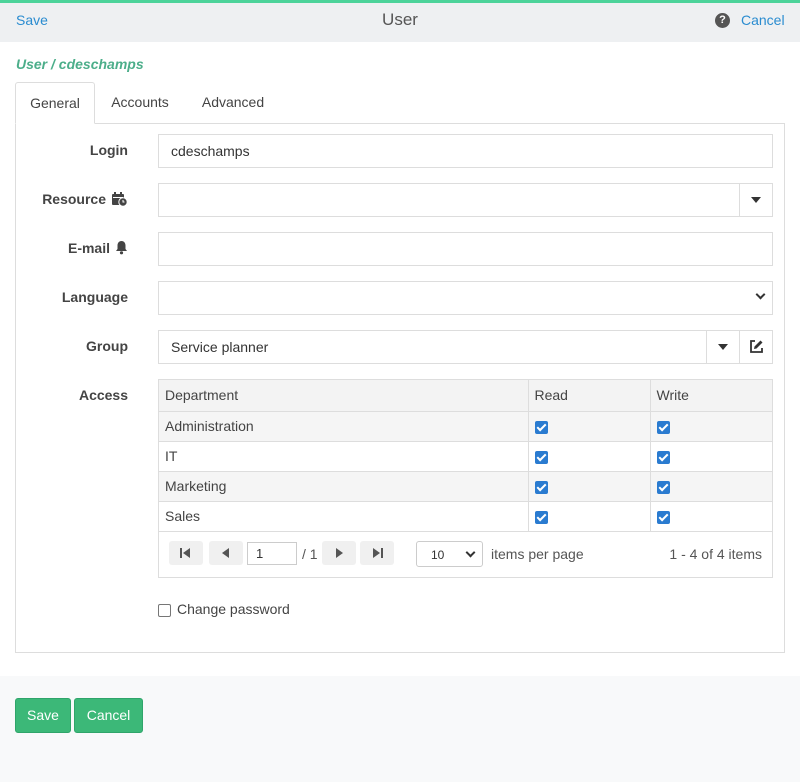 The height and width of the screenshot is (782, 800). Describe the element at coordinates (272, 553) in the screenshot. I see `page-input: 1` at that location.